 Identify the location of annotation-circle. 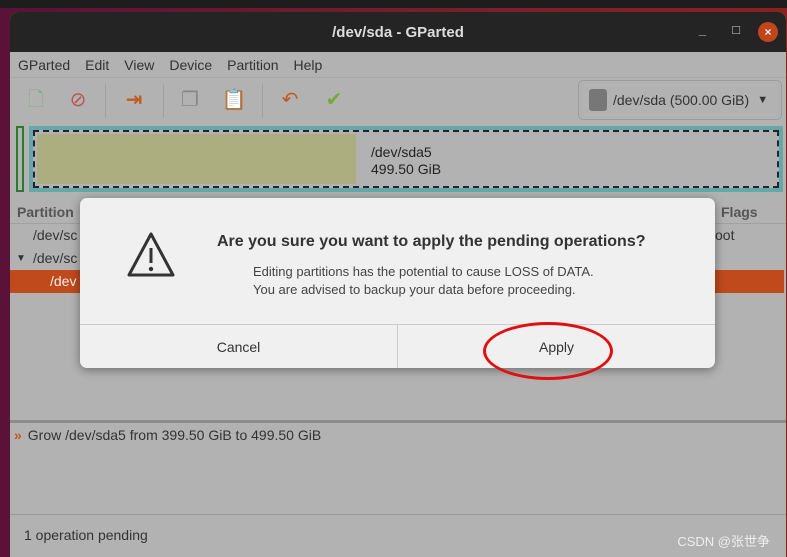
(548, 351).